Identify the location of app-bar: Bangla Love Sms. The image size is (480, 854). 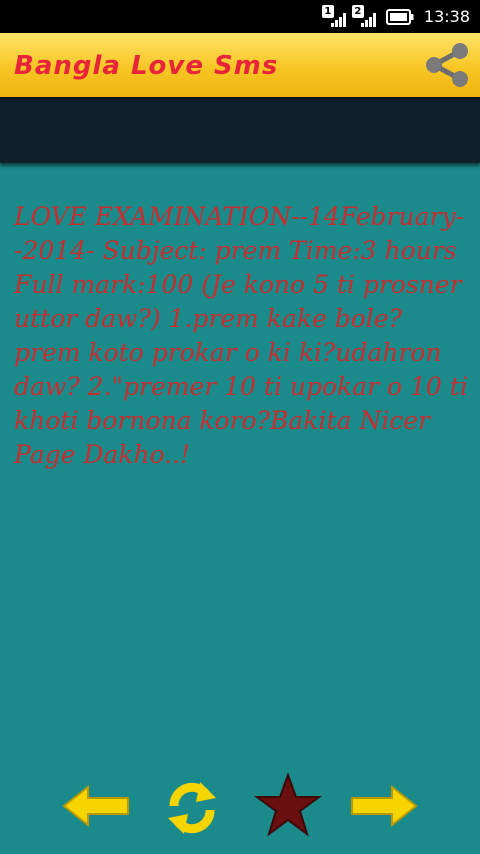
(240, 65).